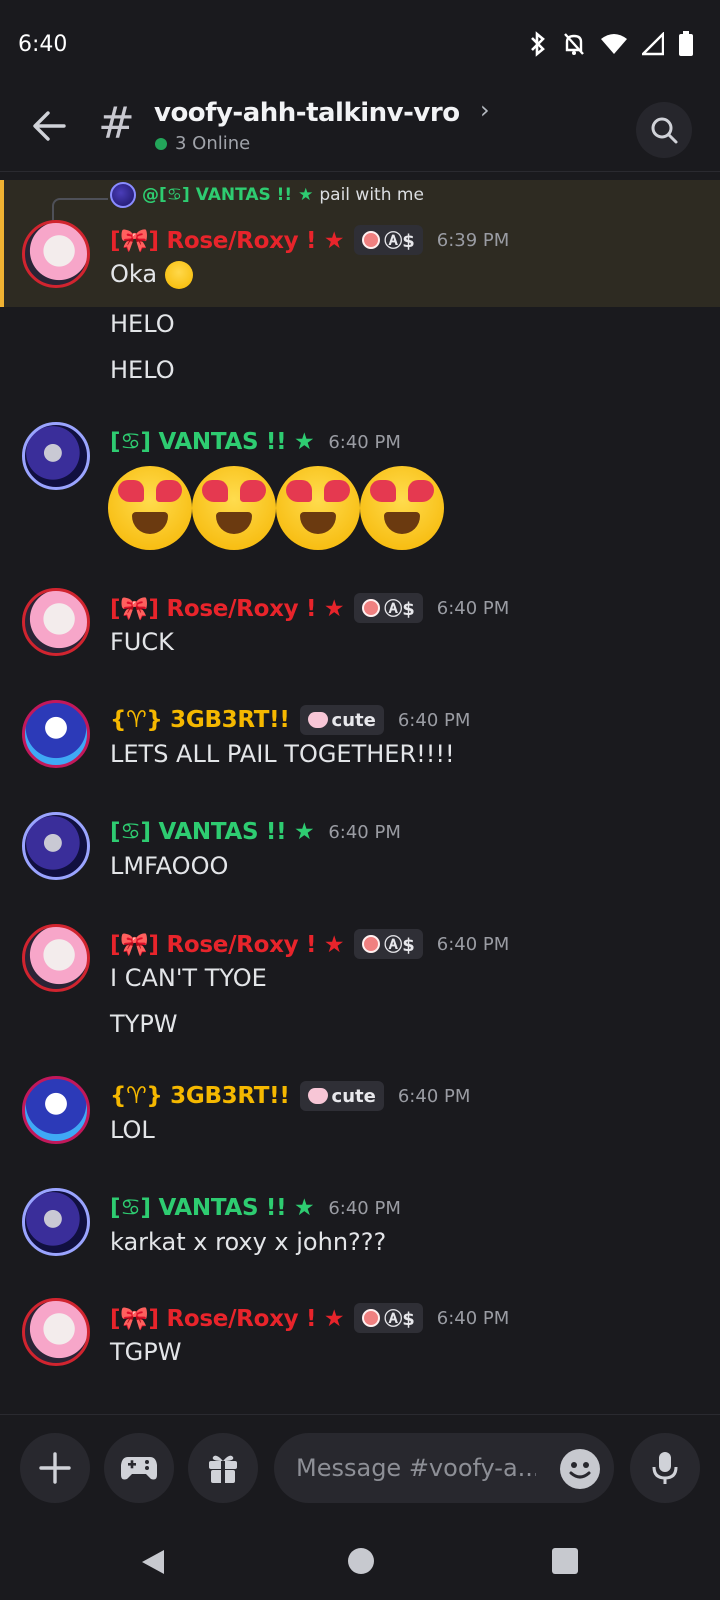 The height and width of the screenshot is (1600, 720). I want to click on arrow-left-icon, so click(49, 126).